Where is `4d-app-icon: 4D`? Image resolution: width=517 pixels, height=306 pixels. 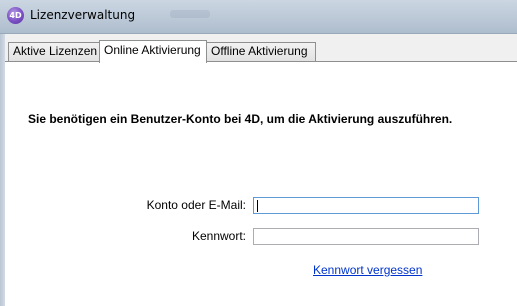
4d-app-icon: 4D is located at coordinates (15, 15).